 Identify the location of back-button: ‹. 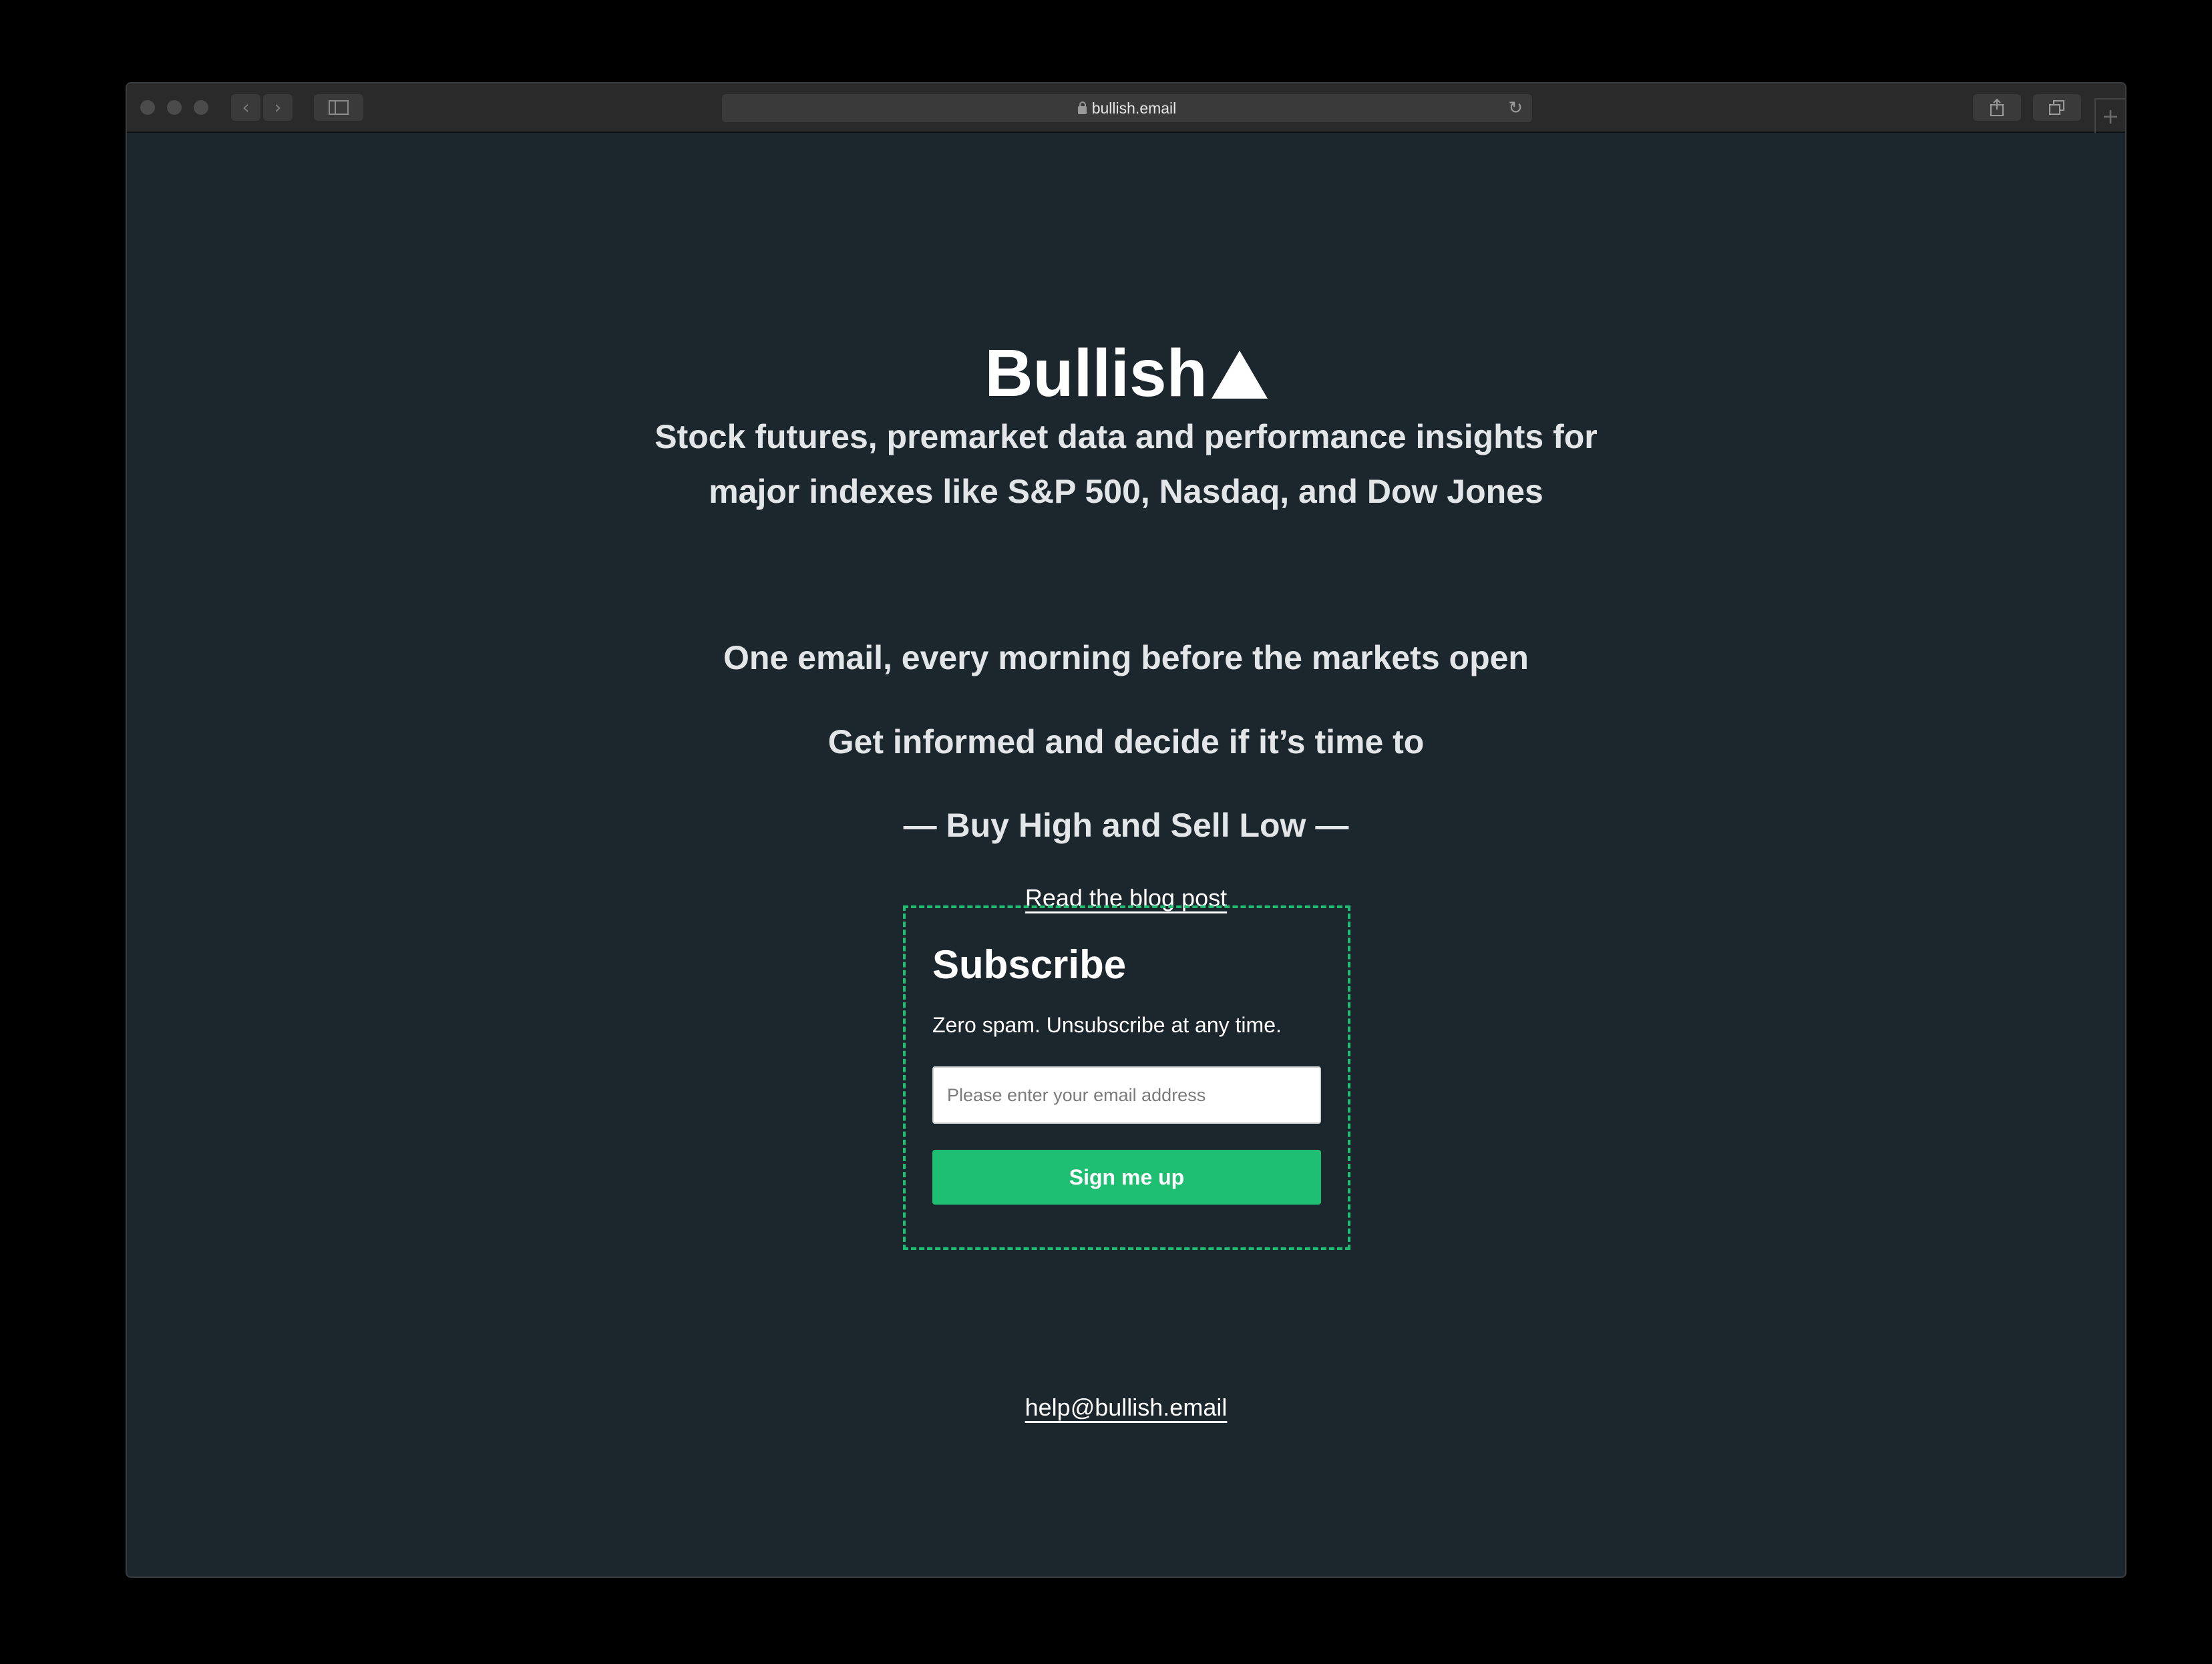
(245, 107).